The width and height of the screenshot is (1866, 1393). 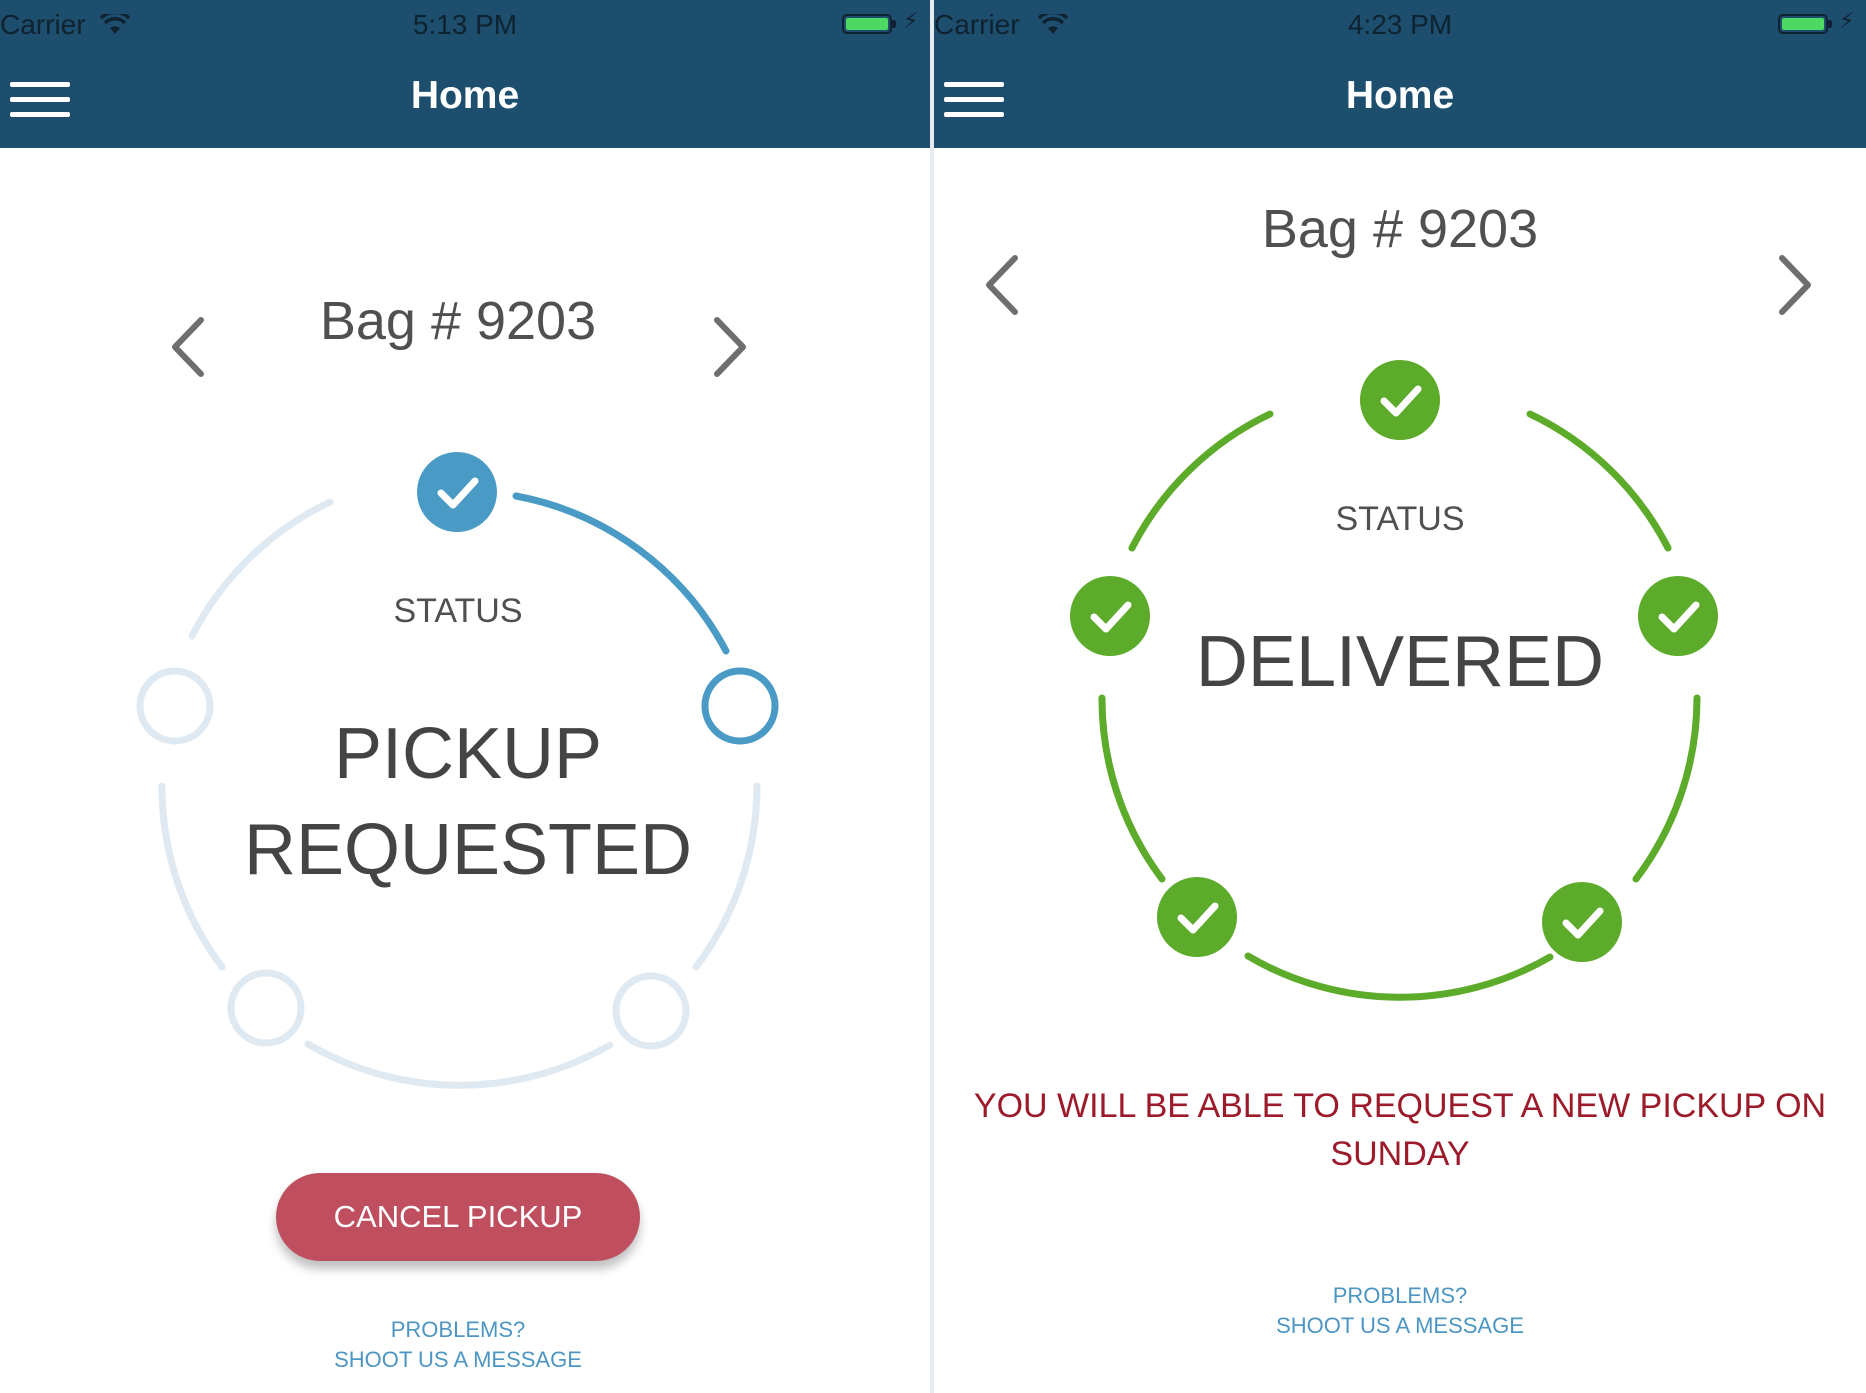 I want to click on status-bar: Carrier 5:13 PM ⚡, so click(x=465, y=25).